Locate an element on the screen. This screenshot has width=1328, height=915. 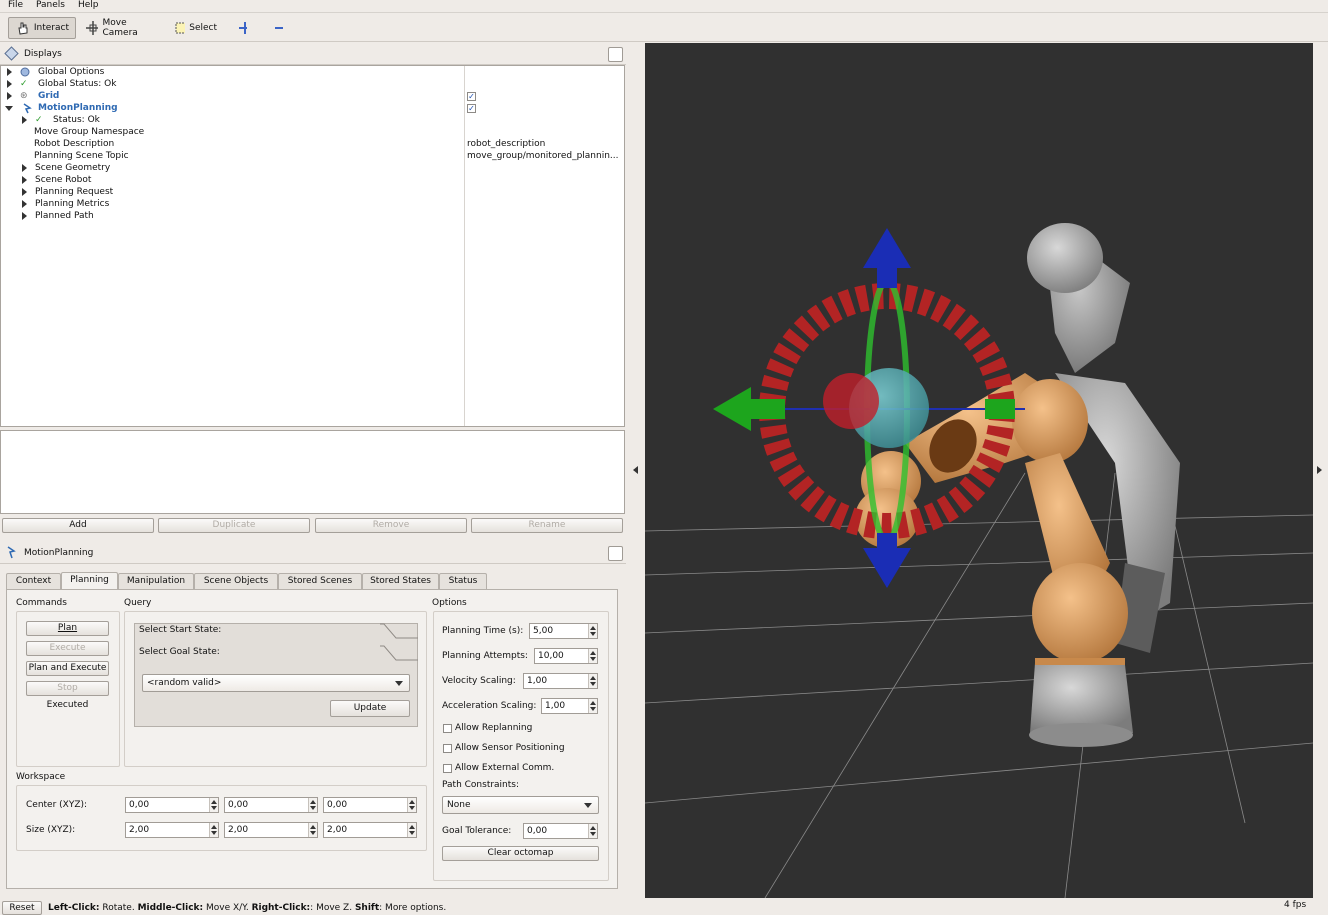
add-tool-button is located at coordinates (243, 28).